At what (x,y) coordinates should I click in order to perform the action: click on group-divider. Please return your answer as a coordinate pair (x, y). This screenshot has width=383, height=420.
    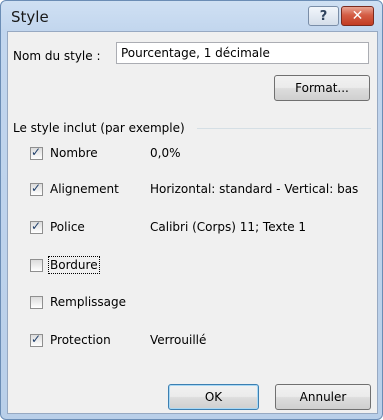
    Looking at the image, I should click on (284, 128).